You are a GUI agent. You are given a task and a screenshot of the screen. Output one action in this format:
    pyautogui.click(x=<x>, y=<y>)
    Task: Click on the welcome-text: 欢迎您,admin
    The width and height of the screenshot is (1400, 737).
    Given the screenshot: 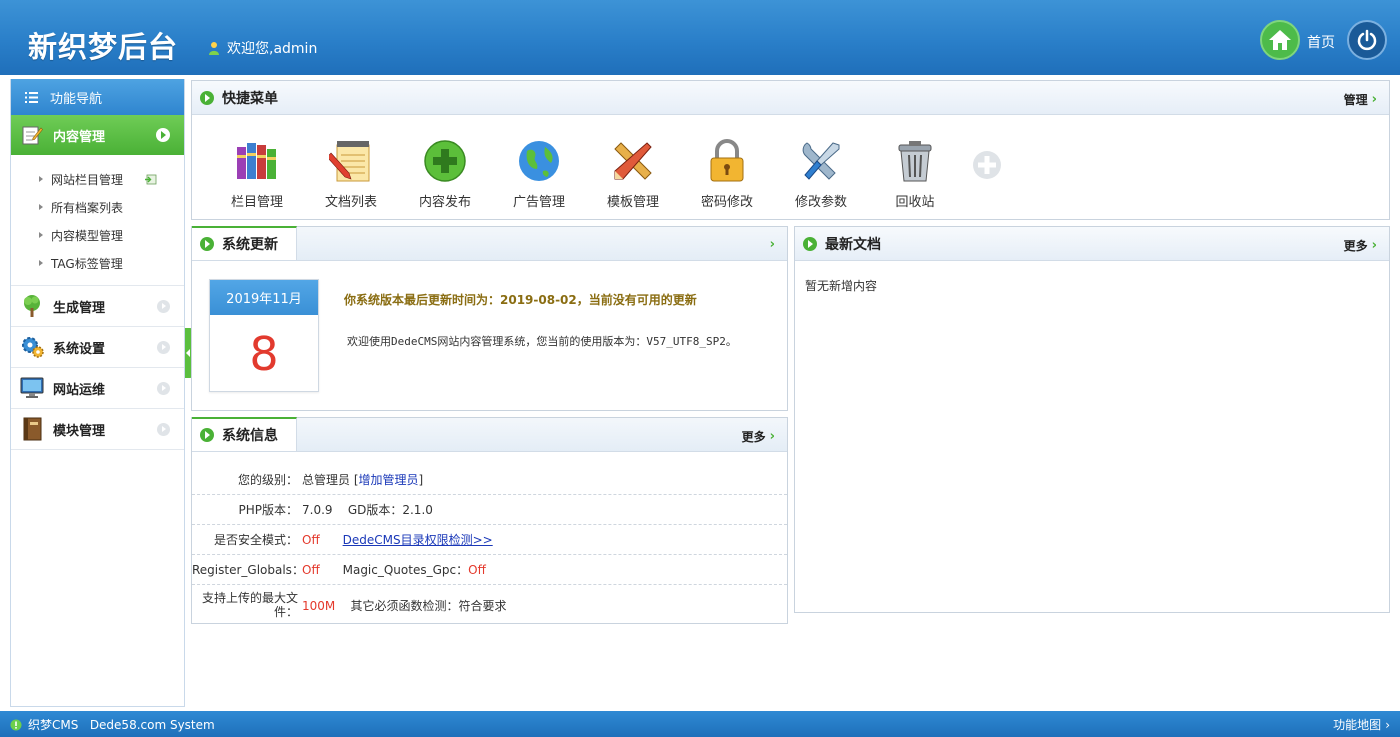 What is the action you would take?
    pyautogui.click(x=262, y=48)
    